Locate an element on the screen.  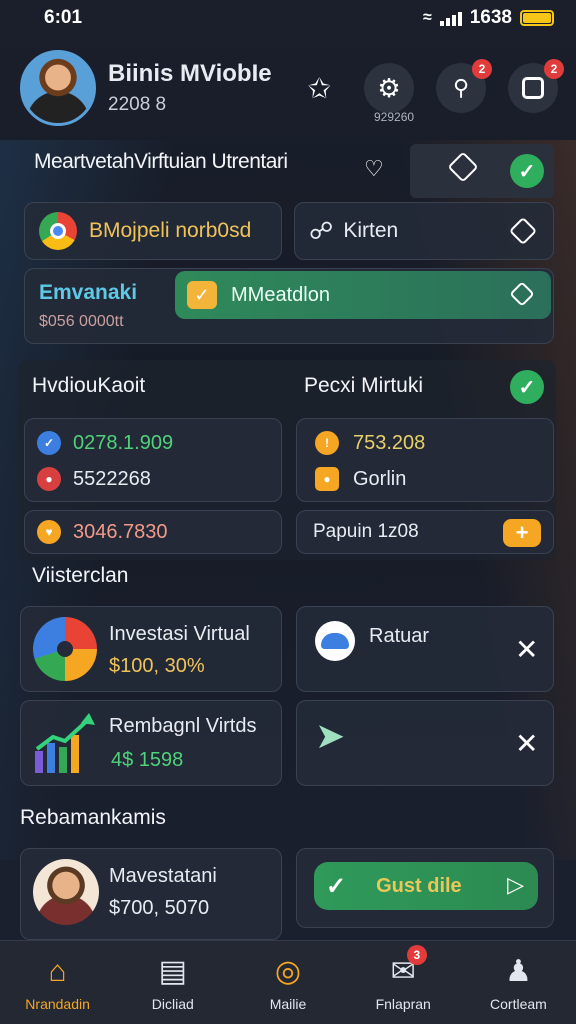
nav-item-dicliad: ▤ Dicliad is located at coordinates (172, 982).